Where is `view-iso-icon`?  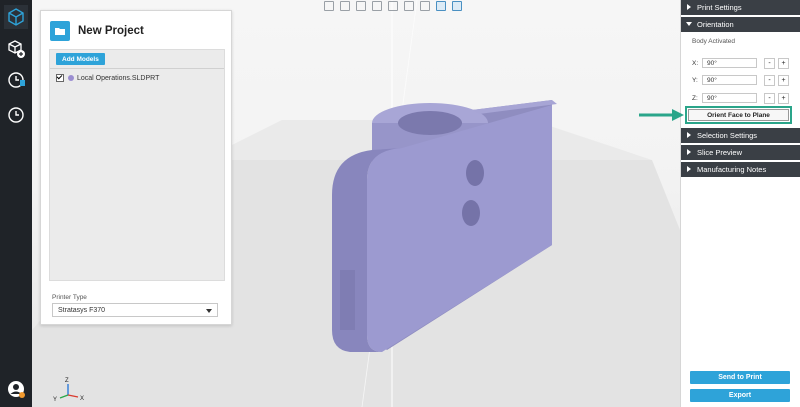 view-iso-icon is located at coordinates (425, 6).